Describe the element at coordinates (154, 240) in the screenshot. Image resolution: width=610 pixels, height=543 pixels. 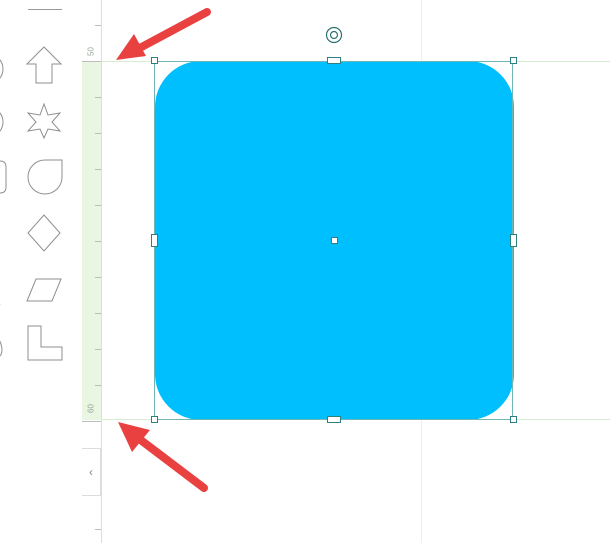
I see `resize-handle-left` at that location.